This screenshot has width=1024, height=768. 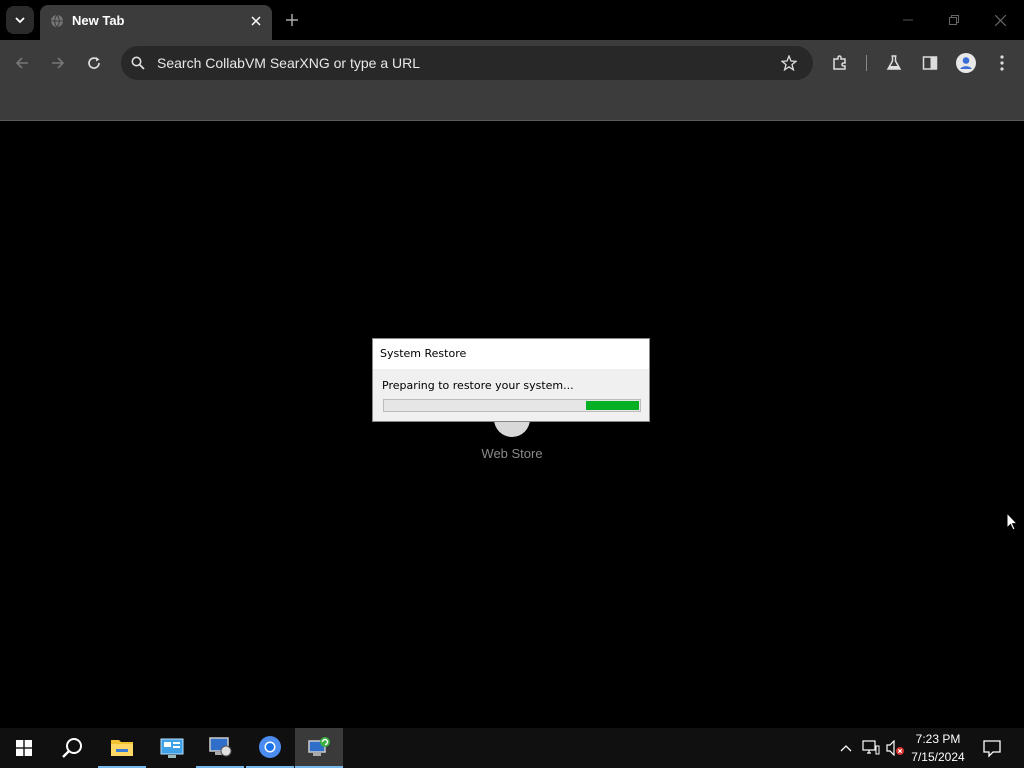 I want to click on arrow-left-icon, so click(x=21, y=63).